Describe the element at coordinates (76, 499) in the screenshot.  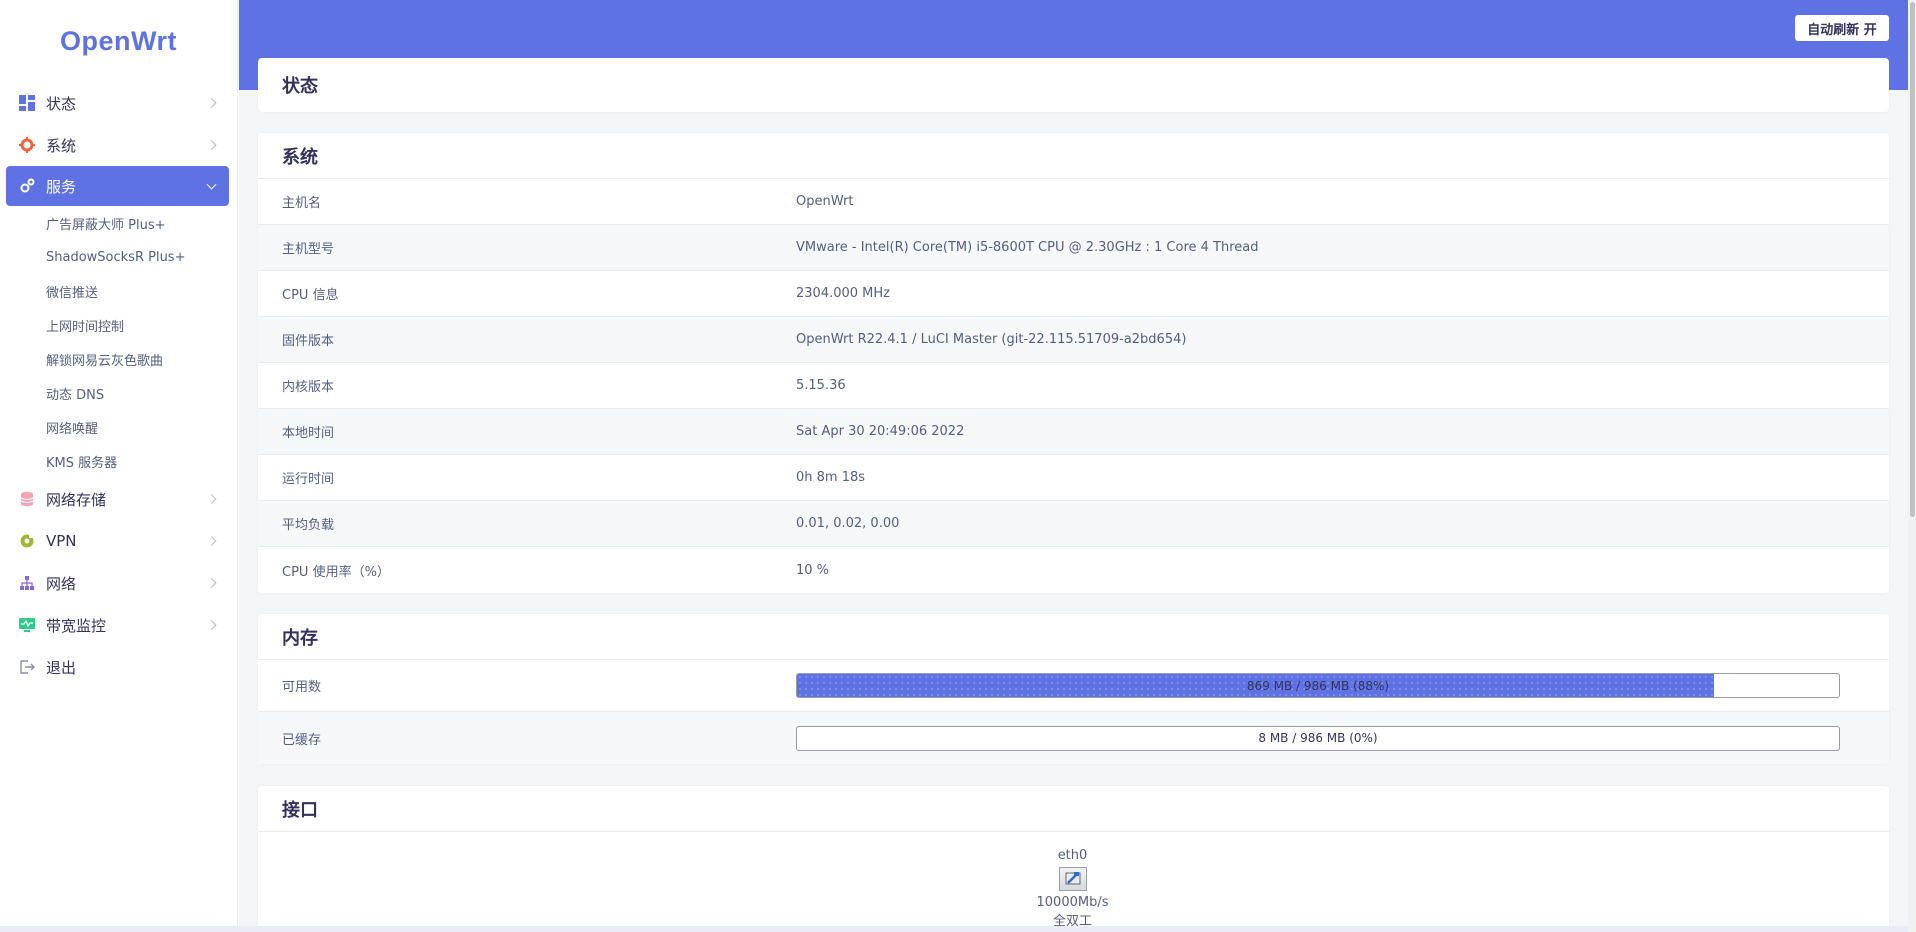
I see `nav-storage-label: 网络存储` at that location.